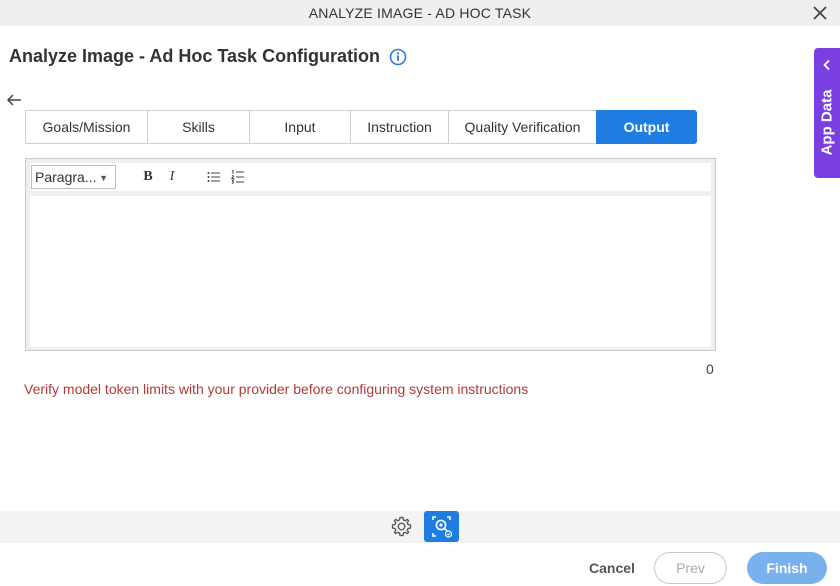 This screenshot has width=840, height=586. What do you see at coordinates (710, 369) in the screenshot?
I see `character-count: 0` at bounding box center [710, 369].